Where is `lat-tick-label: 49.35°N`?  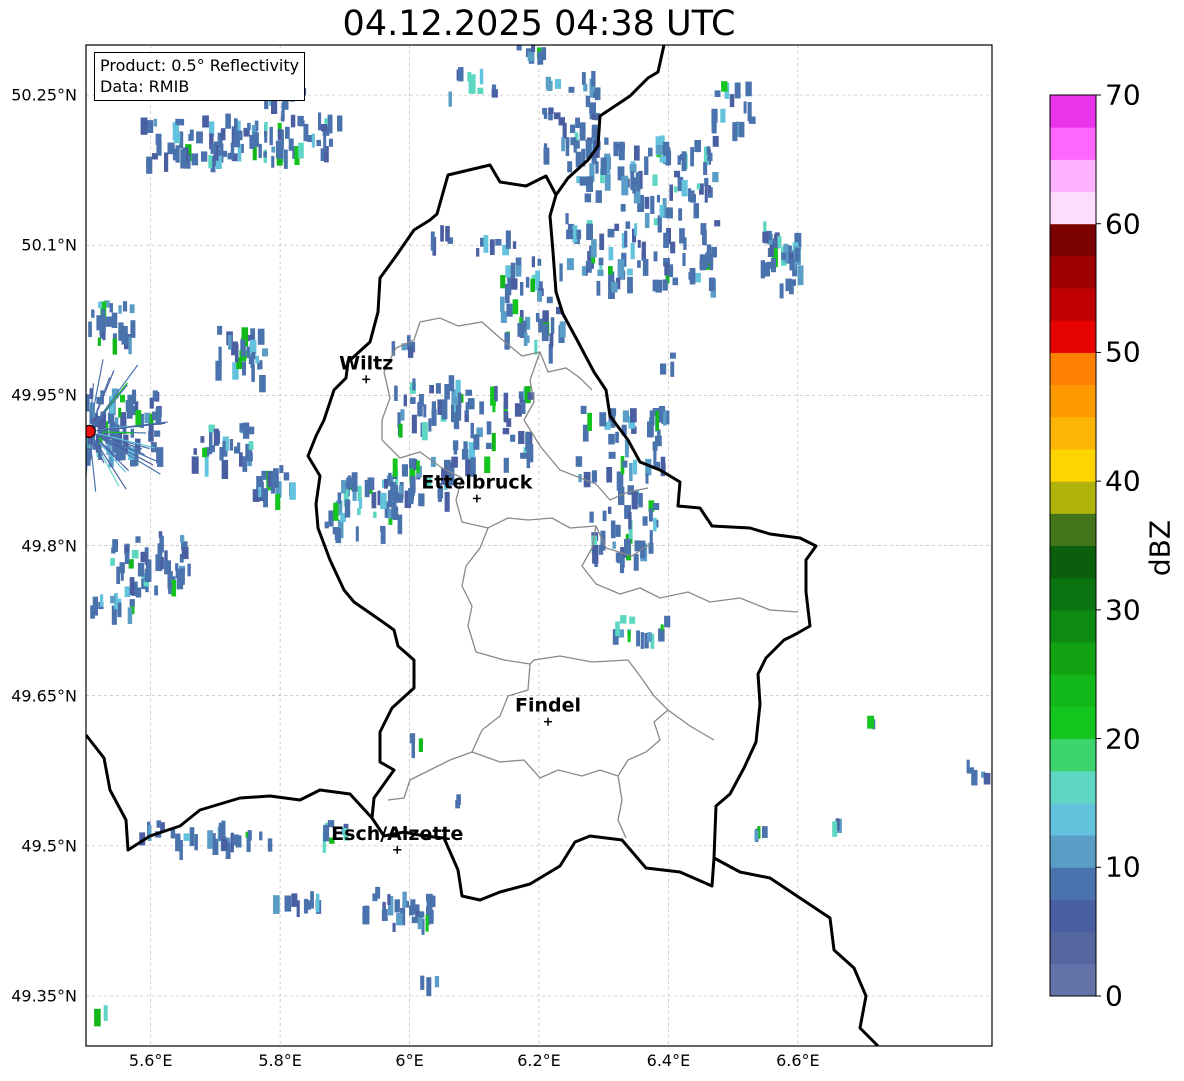 lat-tick-label: 49.35°N is located at coordinates (44, 996).